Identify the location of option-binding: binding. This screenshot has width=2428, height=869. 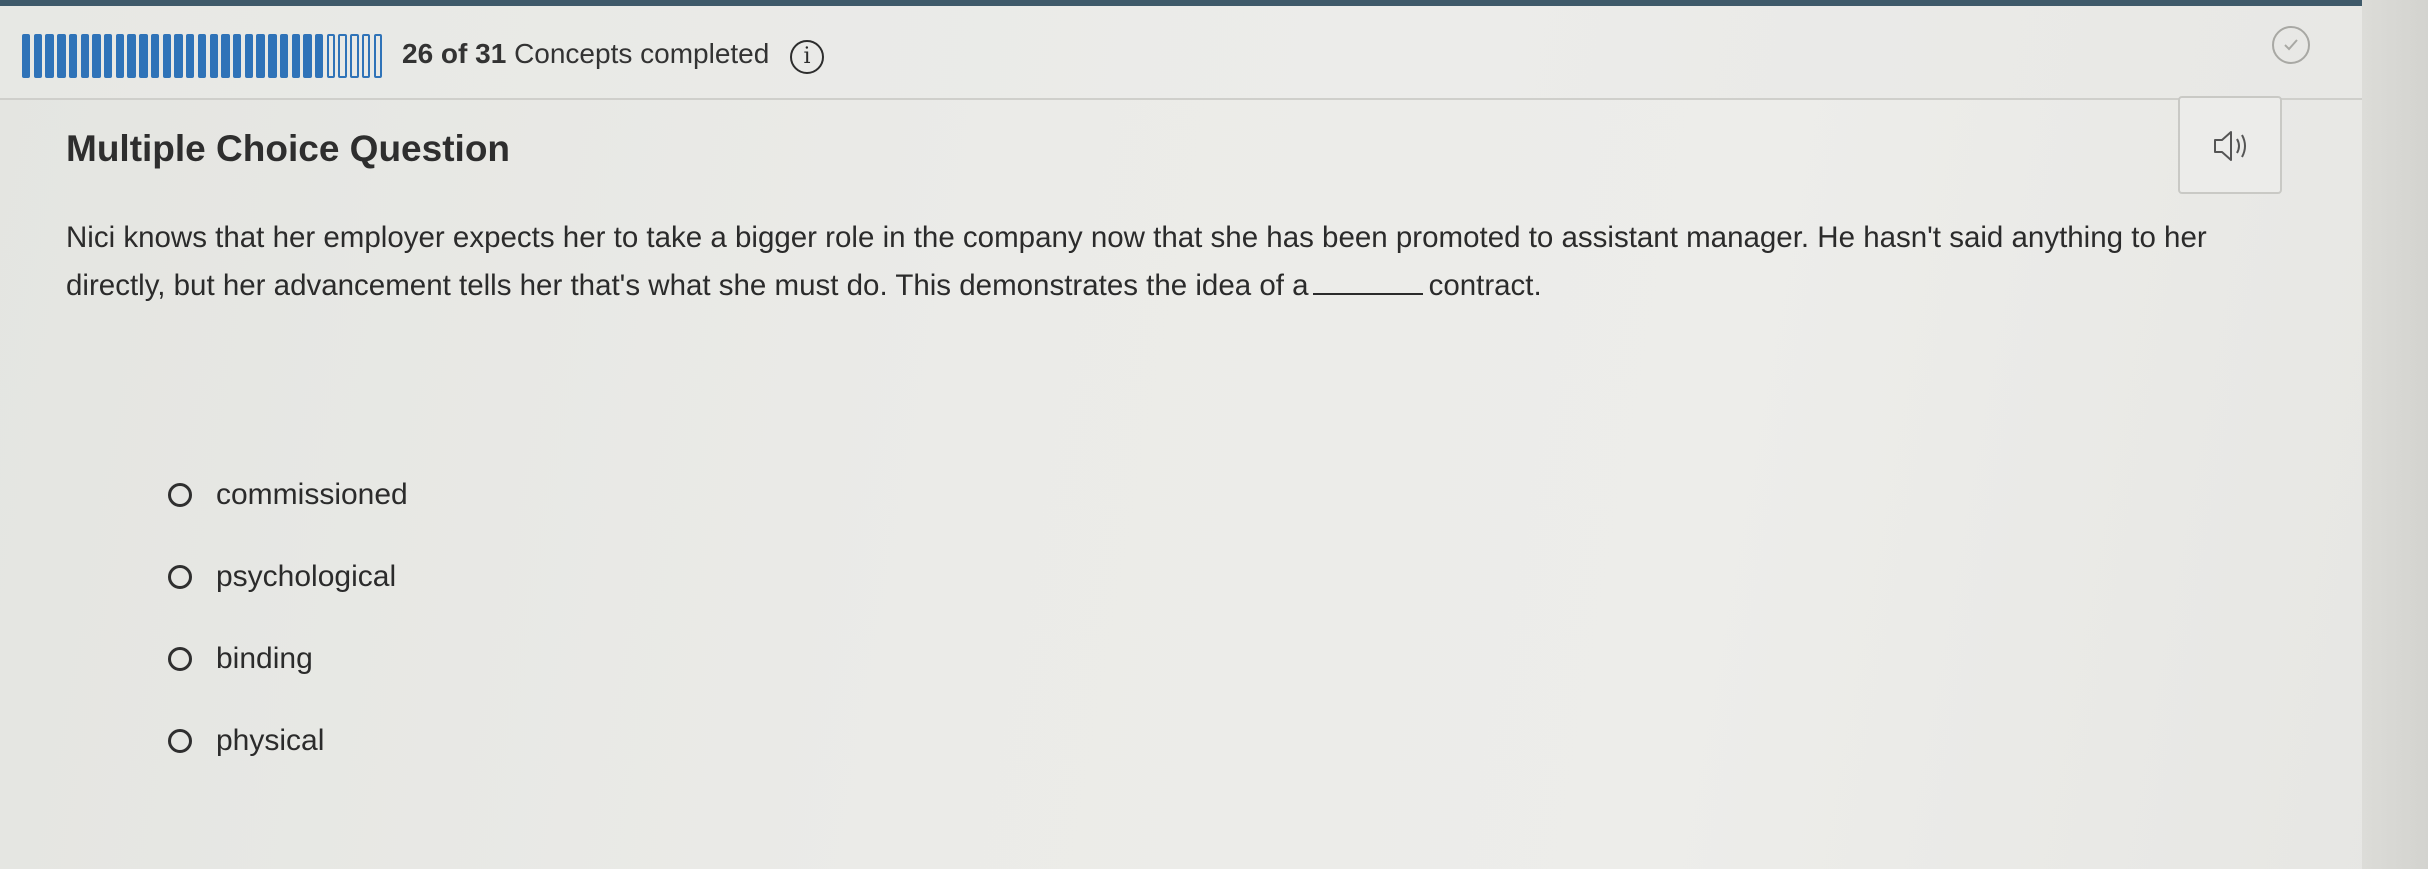
(288, 659).